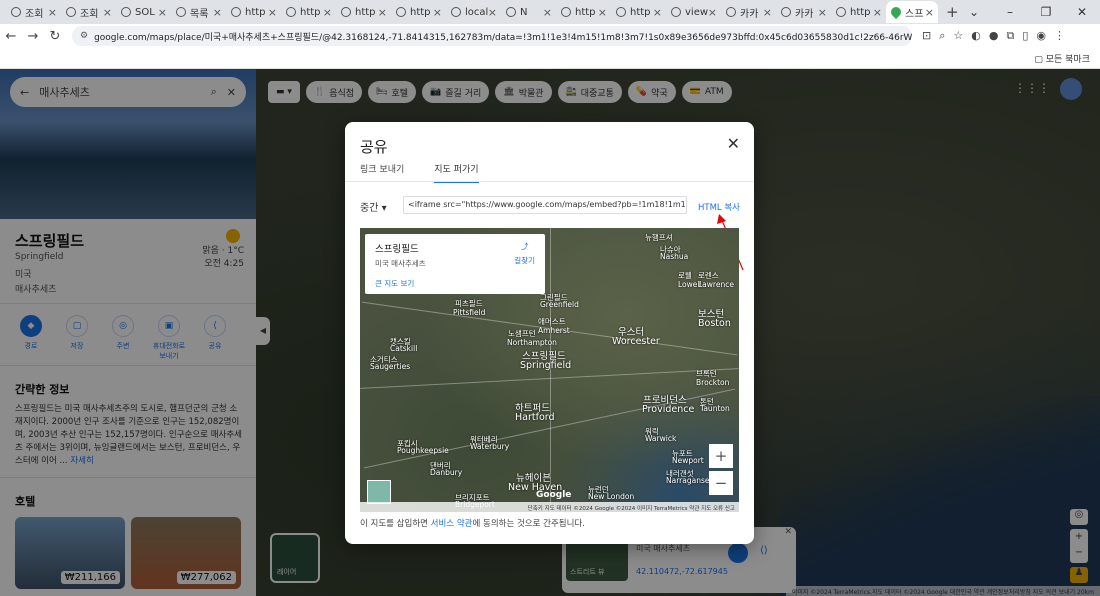  I want to click on info-place-name: 스프링필드, so click(397, 249).